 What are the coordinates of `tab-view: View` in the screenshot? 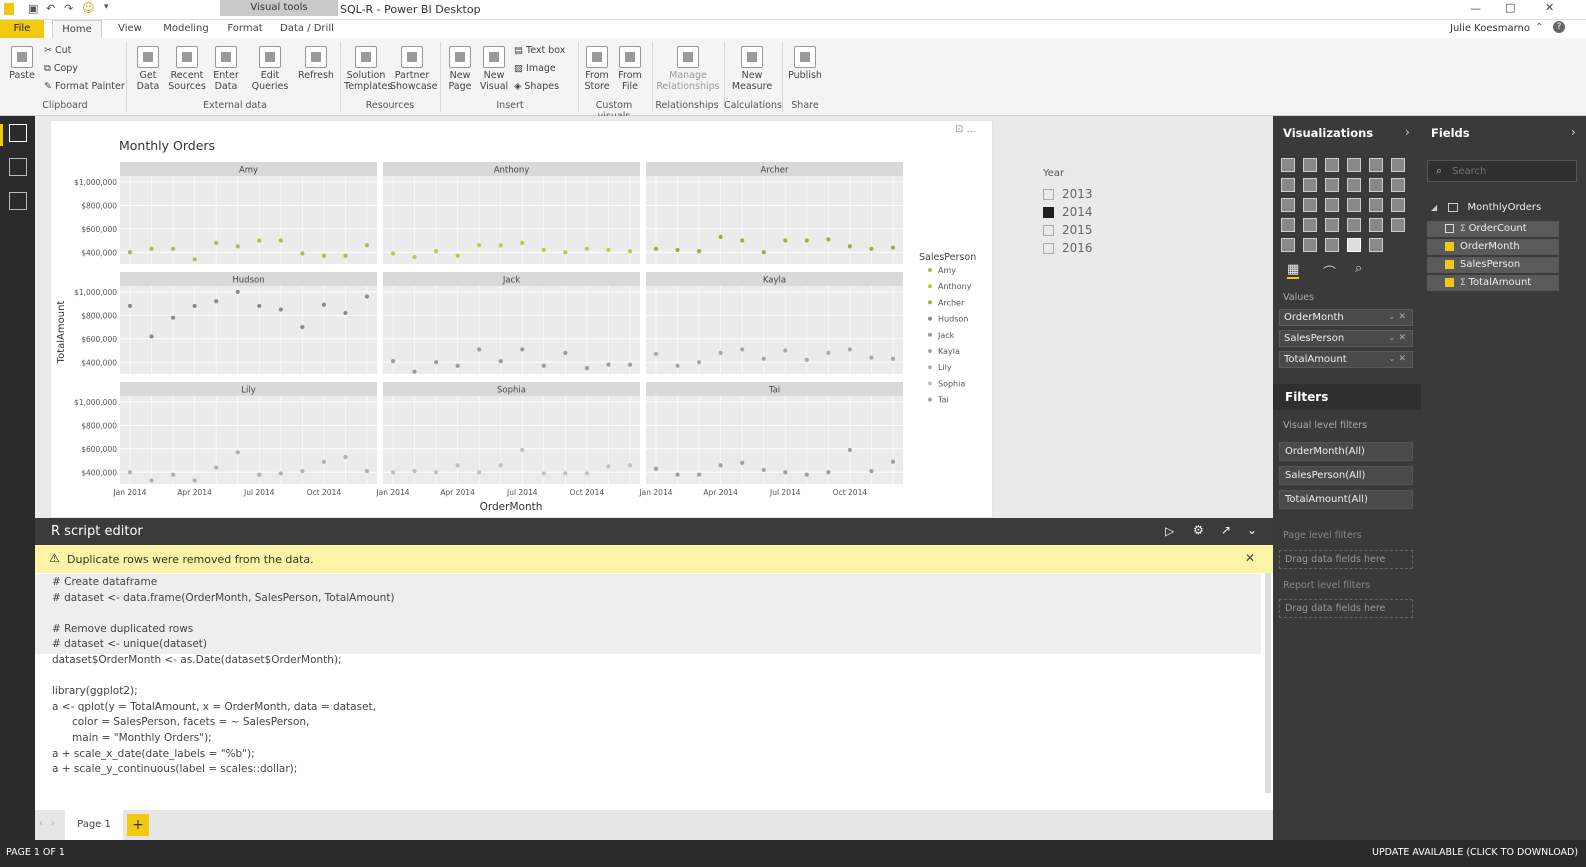 It's located at (130, 29).